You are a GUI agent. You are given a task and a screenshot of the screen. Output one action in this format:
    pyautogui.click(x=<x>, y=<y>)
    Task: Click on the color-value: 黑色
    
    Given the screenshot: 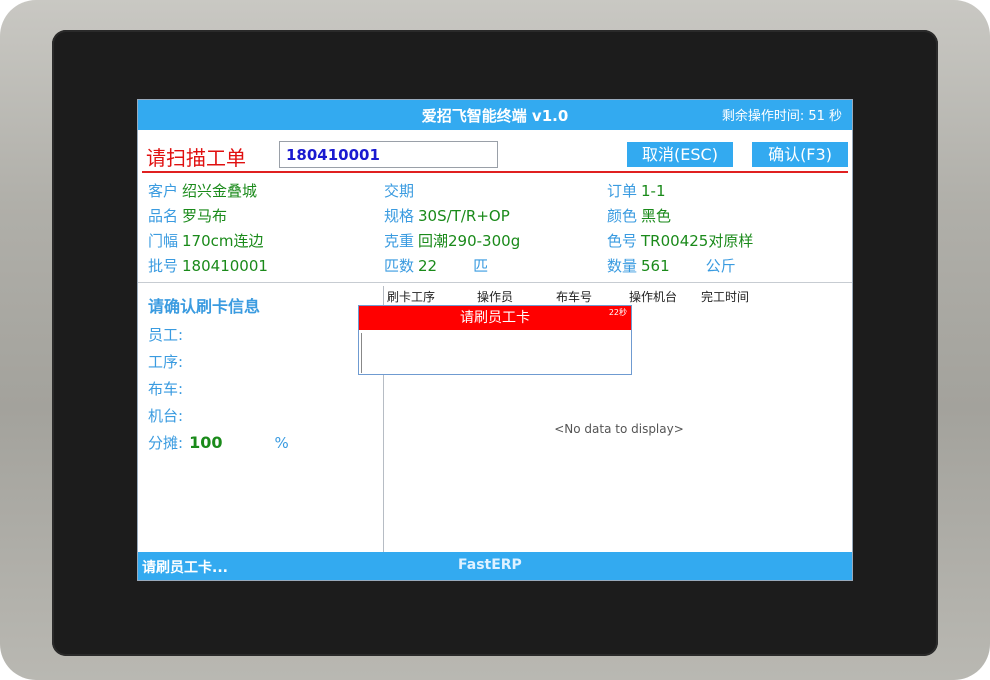 What is the action you would take?
    pyautogui.click(x=656, y=216)
    